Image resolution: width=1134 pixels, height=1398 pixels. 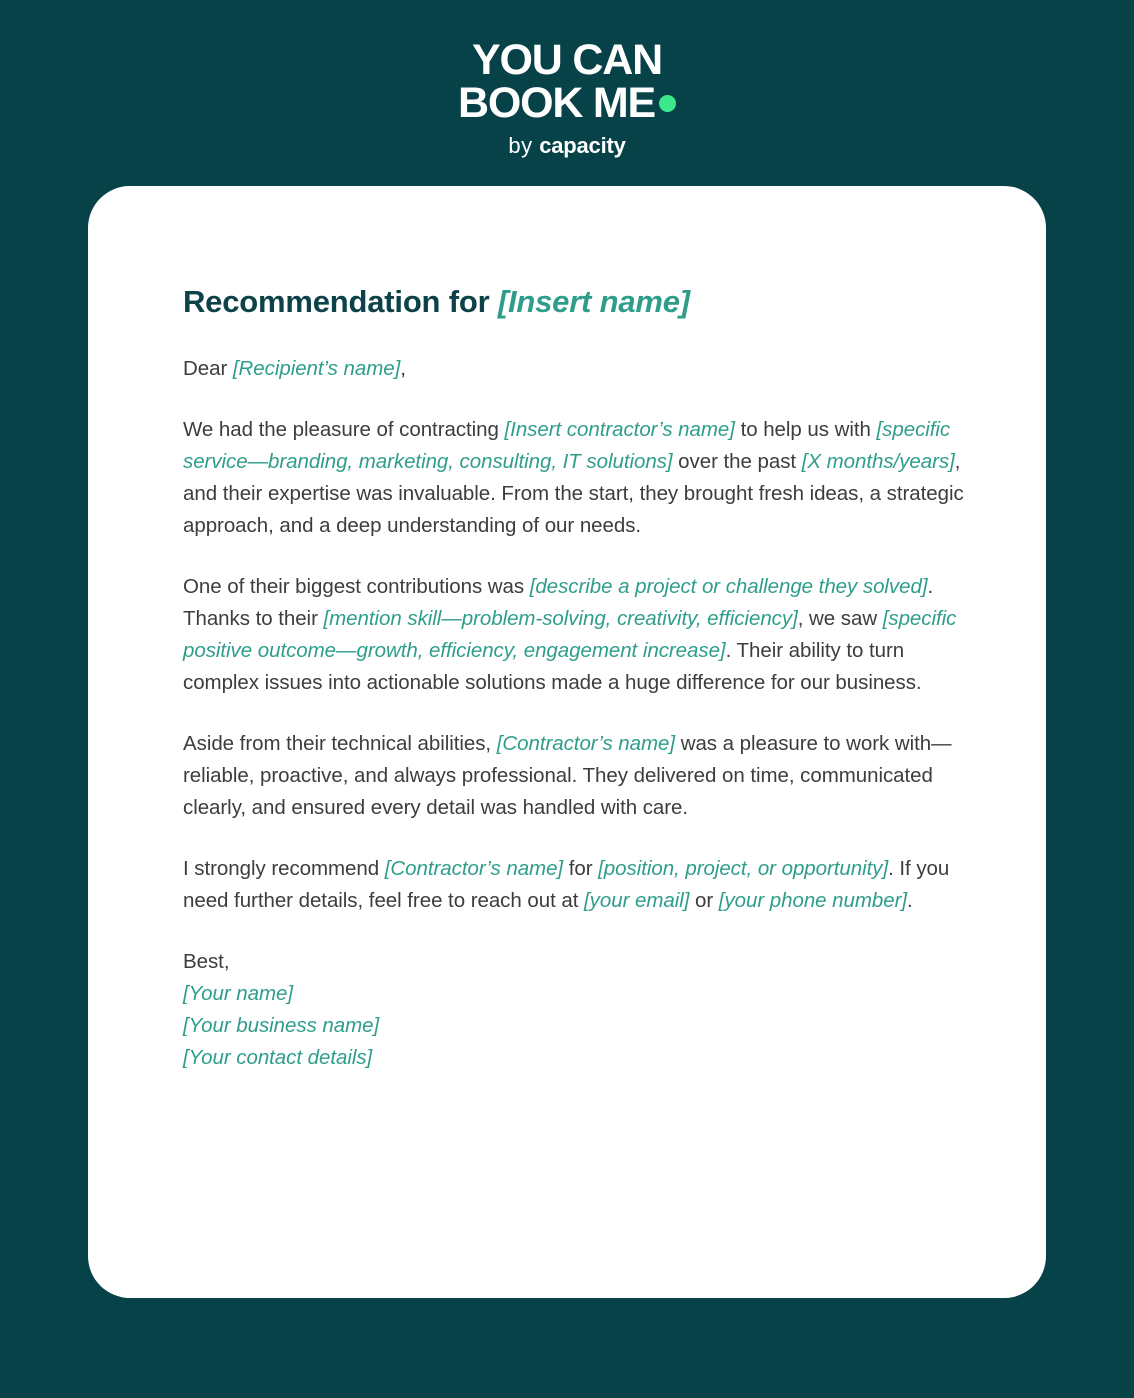 I want to click on p4-placeholder-phone: [your phone number], so click(x=813, y=900).